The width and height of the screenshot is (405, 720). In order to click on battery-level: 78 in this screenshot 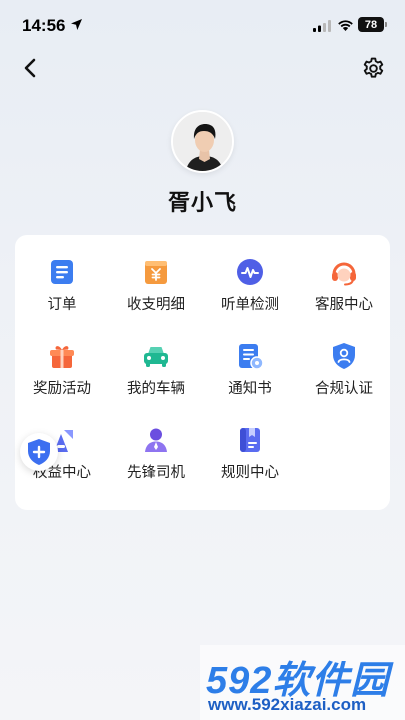, I will do `click(371, 24)`.